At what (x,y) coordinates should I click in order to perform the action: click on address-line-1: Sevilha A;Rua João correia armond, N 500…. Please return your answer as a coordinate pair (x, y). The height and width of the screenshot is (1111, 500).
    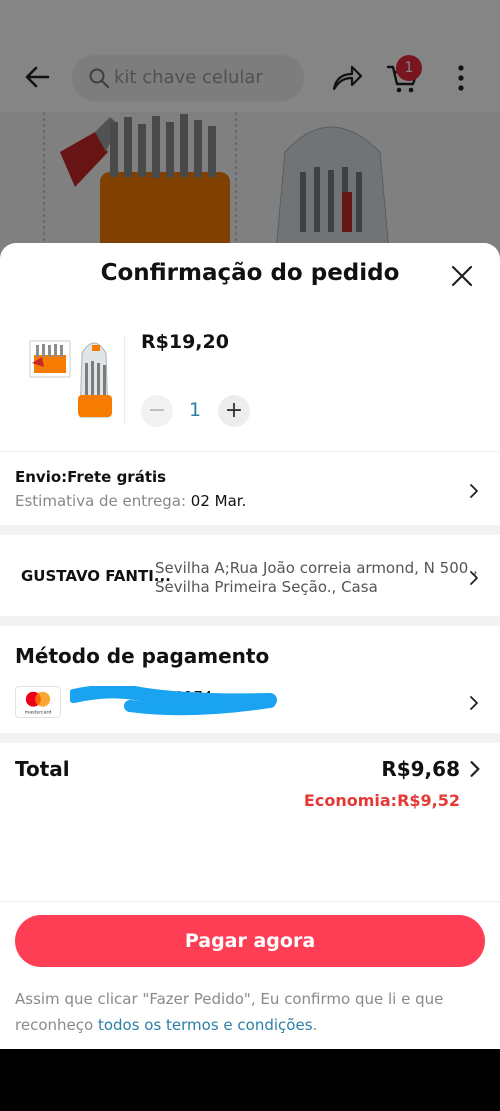
    Looking at the image, I should click on (316, 568).